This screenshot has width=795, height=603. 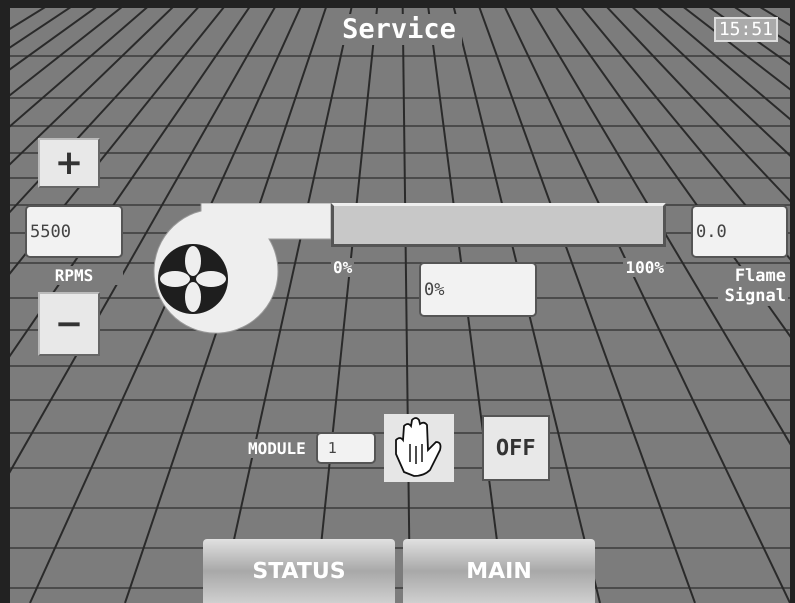 What do you see at coordinates (753, 286) in the screenshot?
I see `flame-signal-label: Flame Signal` at bounding box center [753, 286].